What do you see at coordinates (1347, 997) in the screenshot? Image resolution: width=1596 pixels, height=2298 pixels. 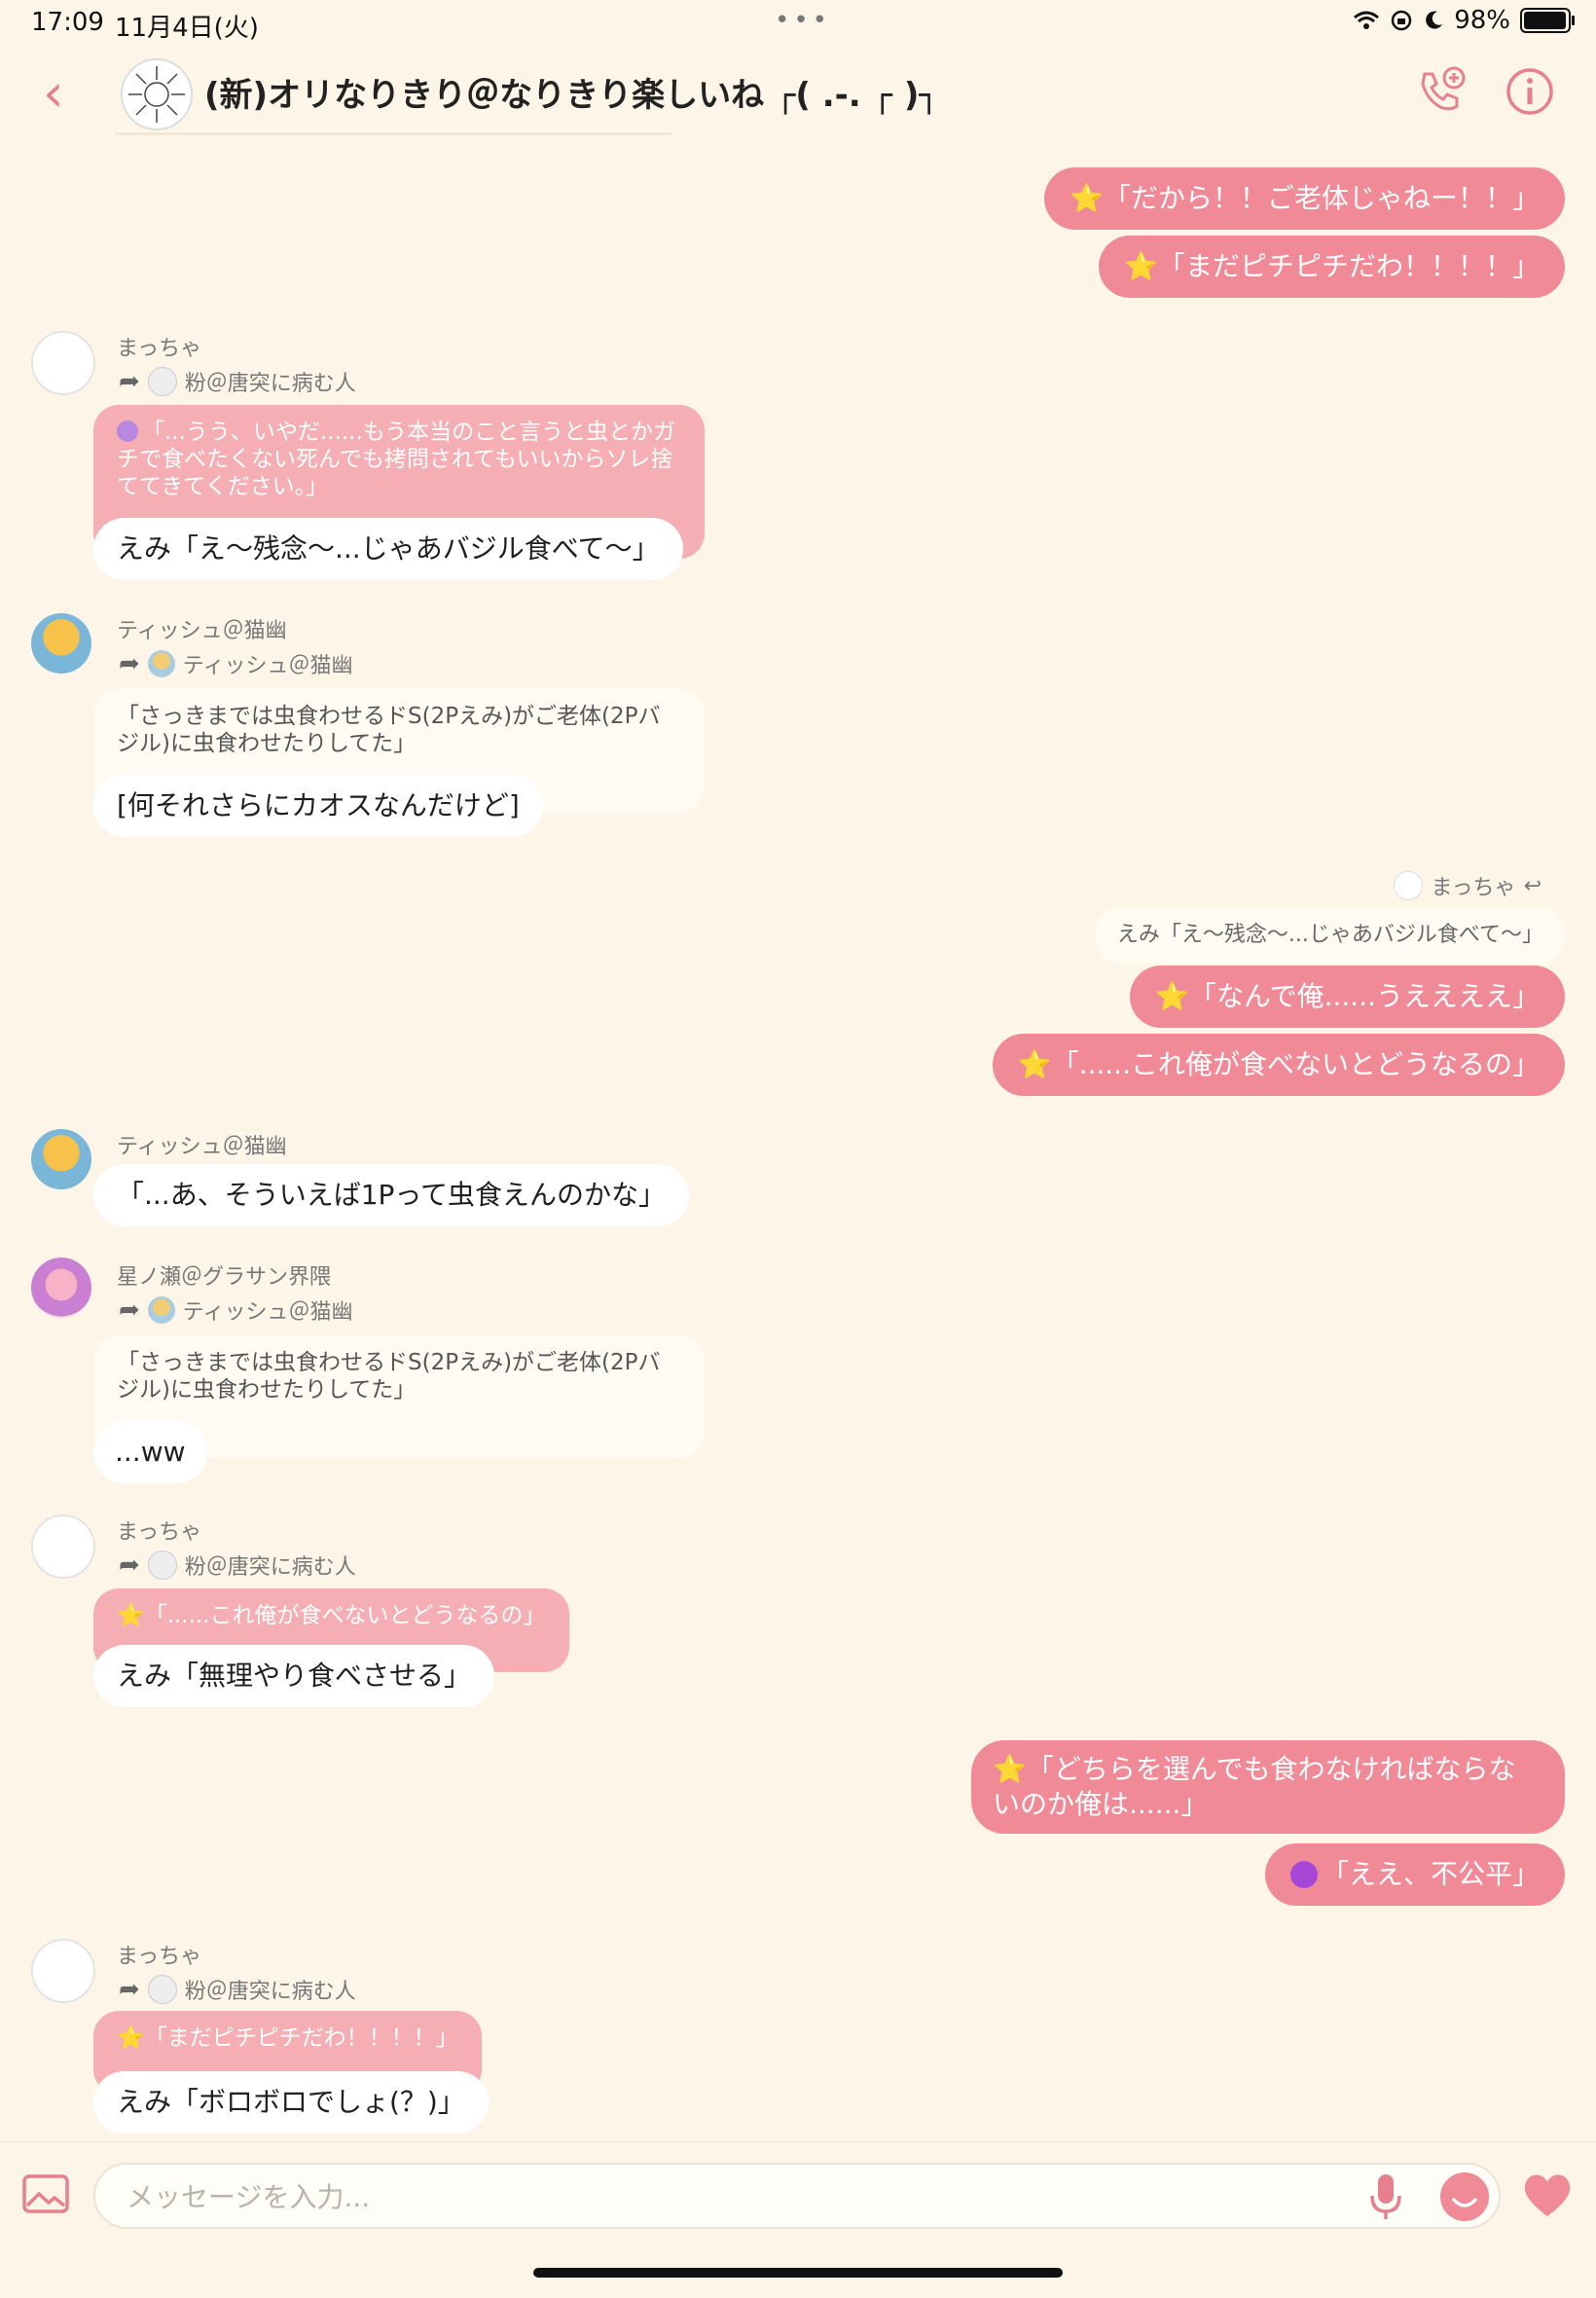 I see `outgoing-message: ⭐「なんで俺......うええええ」` at bounding box center [1347, 997].